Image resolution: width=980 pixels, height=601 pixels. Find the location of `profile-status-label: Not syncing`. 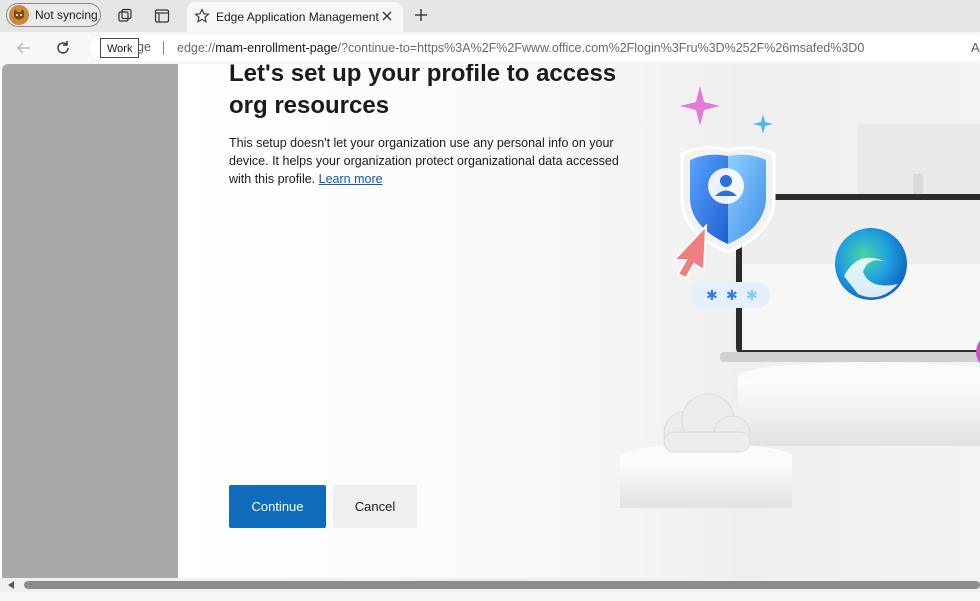

profile-status-label: Not syncing is located at coordinates (66, 15).